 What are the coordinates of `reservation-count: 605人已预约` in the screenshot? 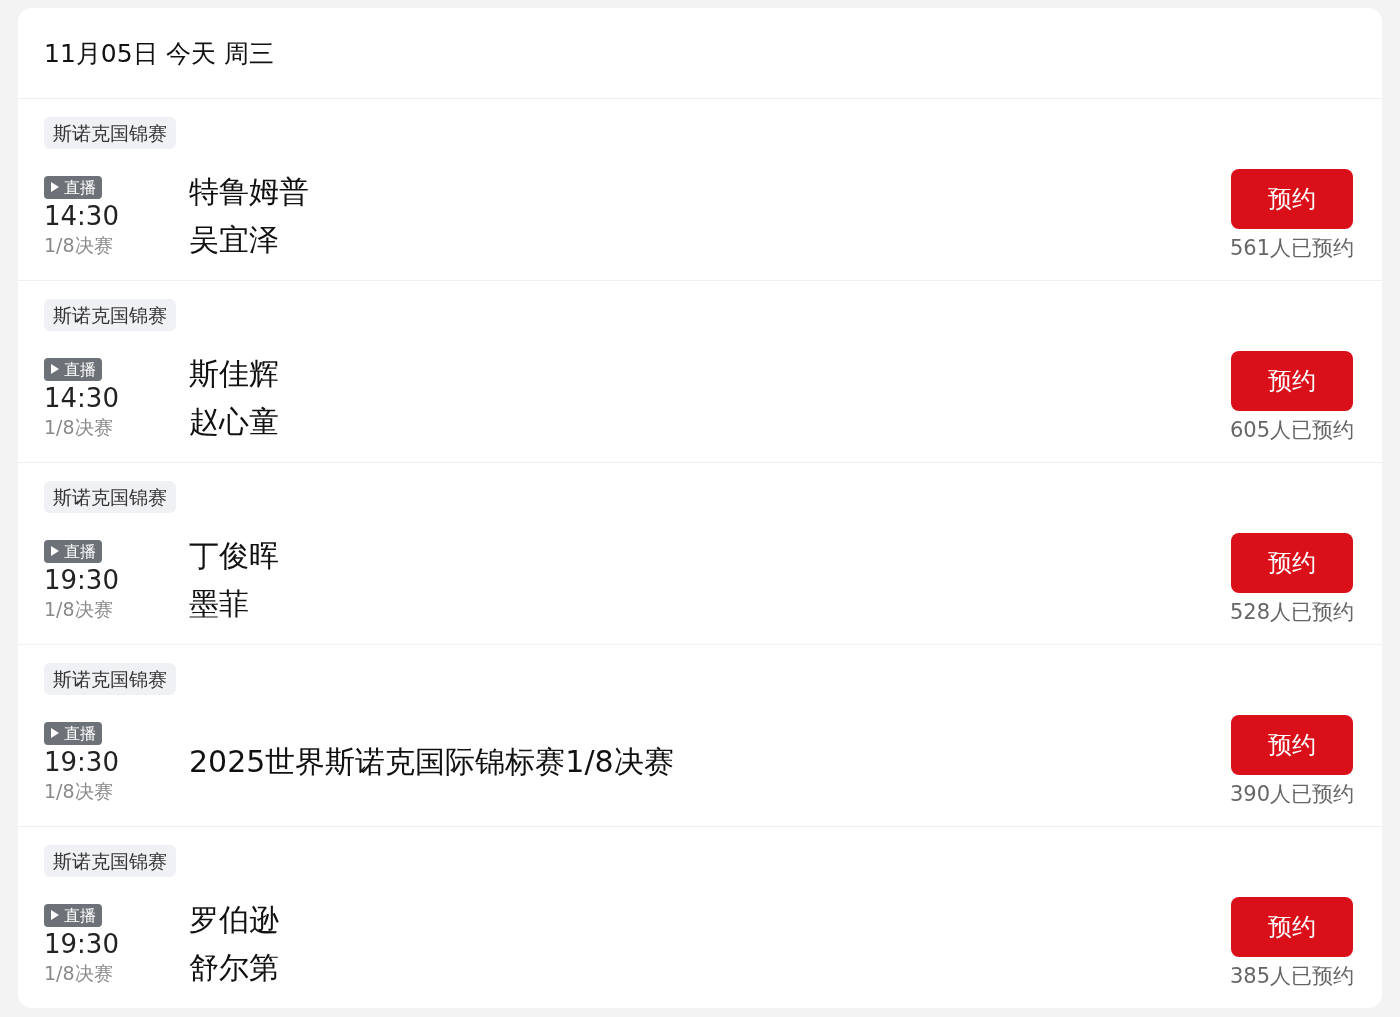 It's located at (1291, 430).